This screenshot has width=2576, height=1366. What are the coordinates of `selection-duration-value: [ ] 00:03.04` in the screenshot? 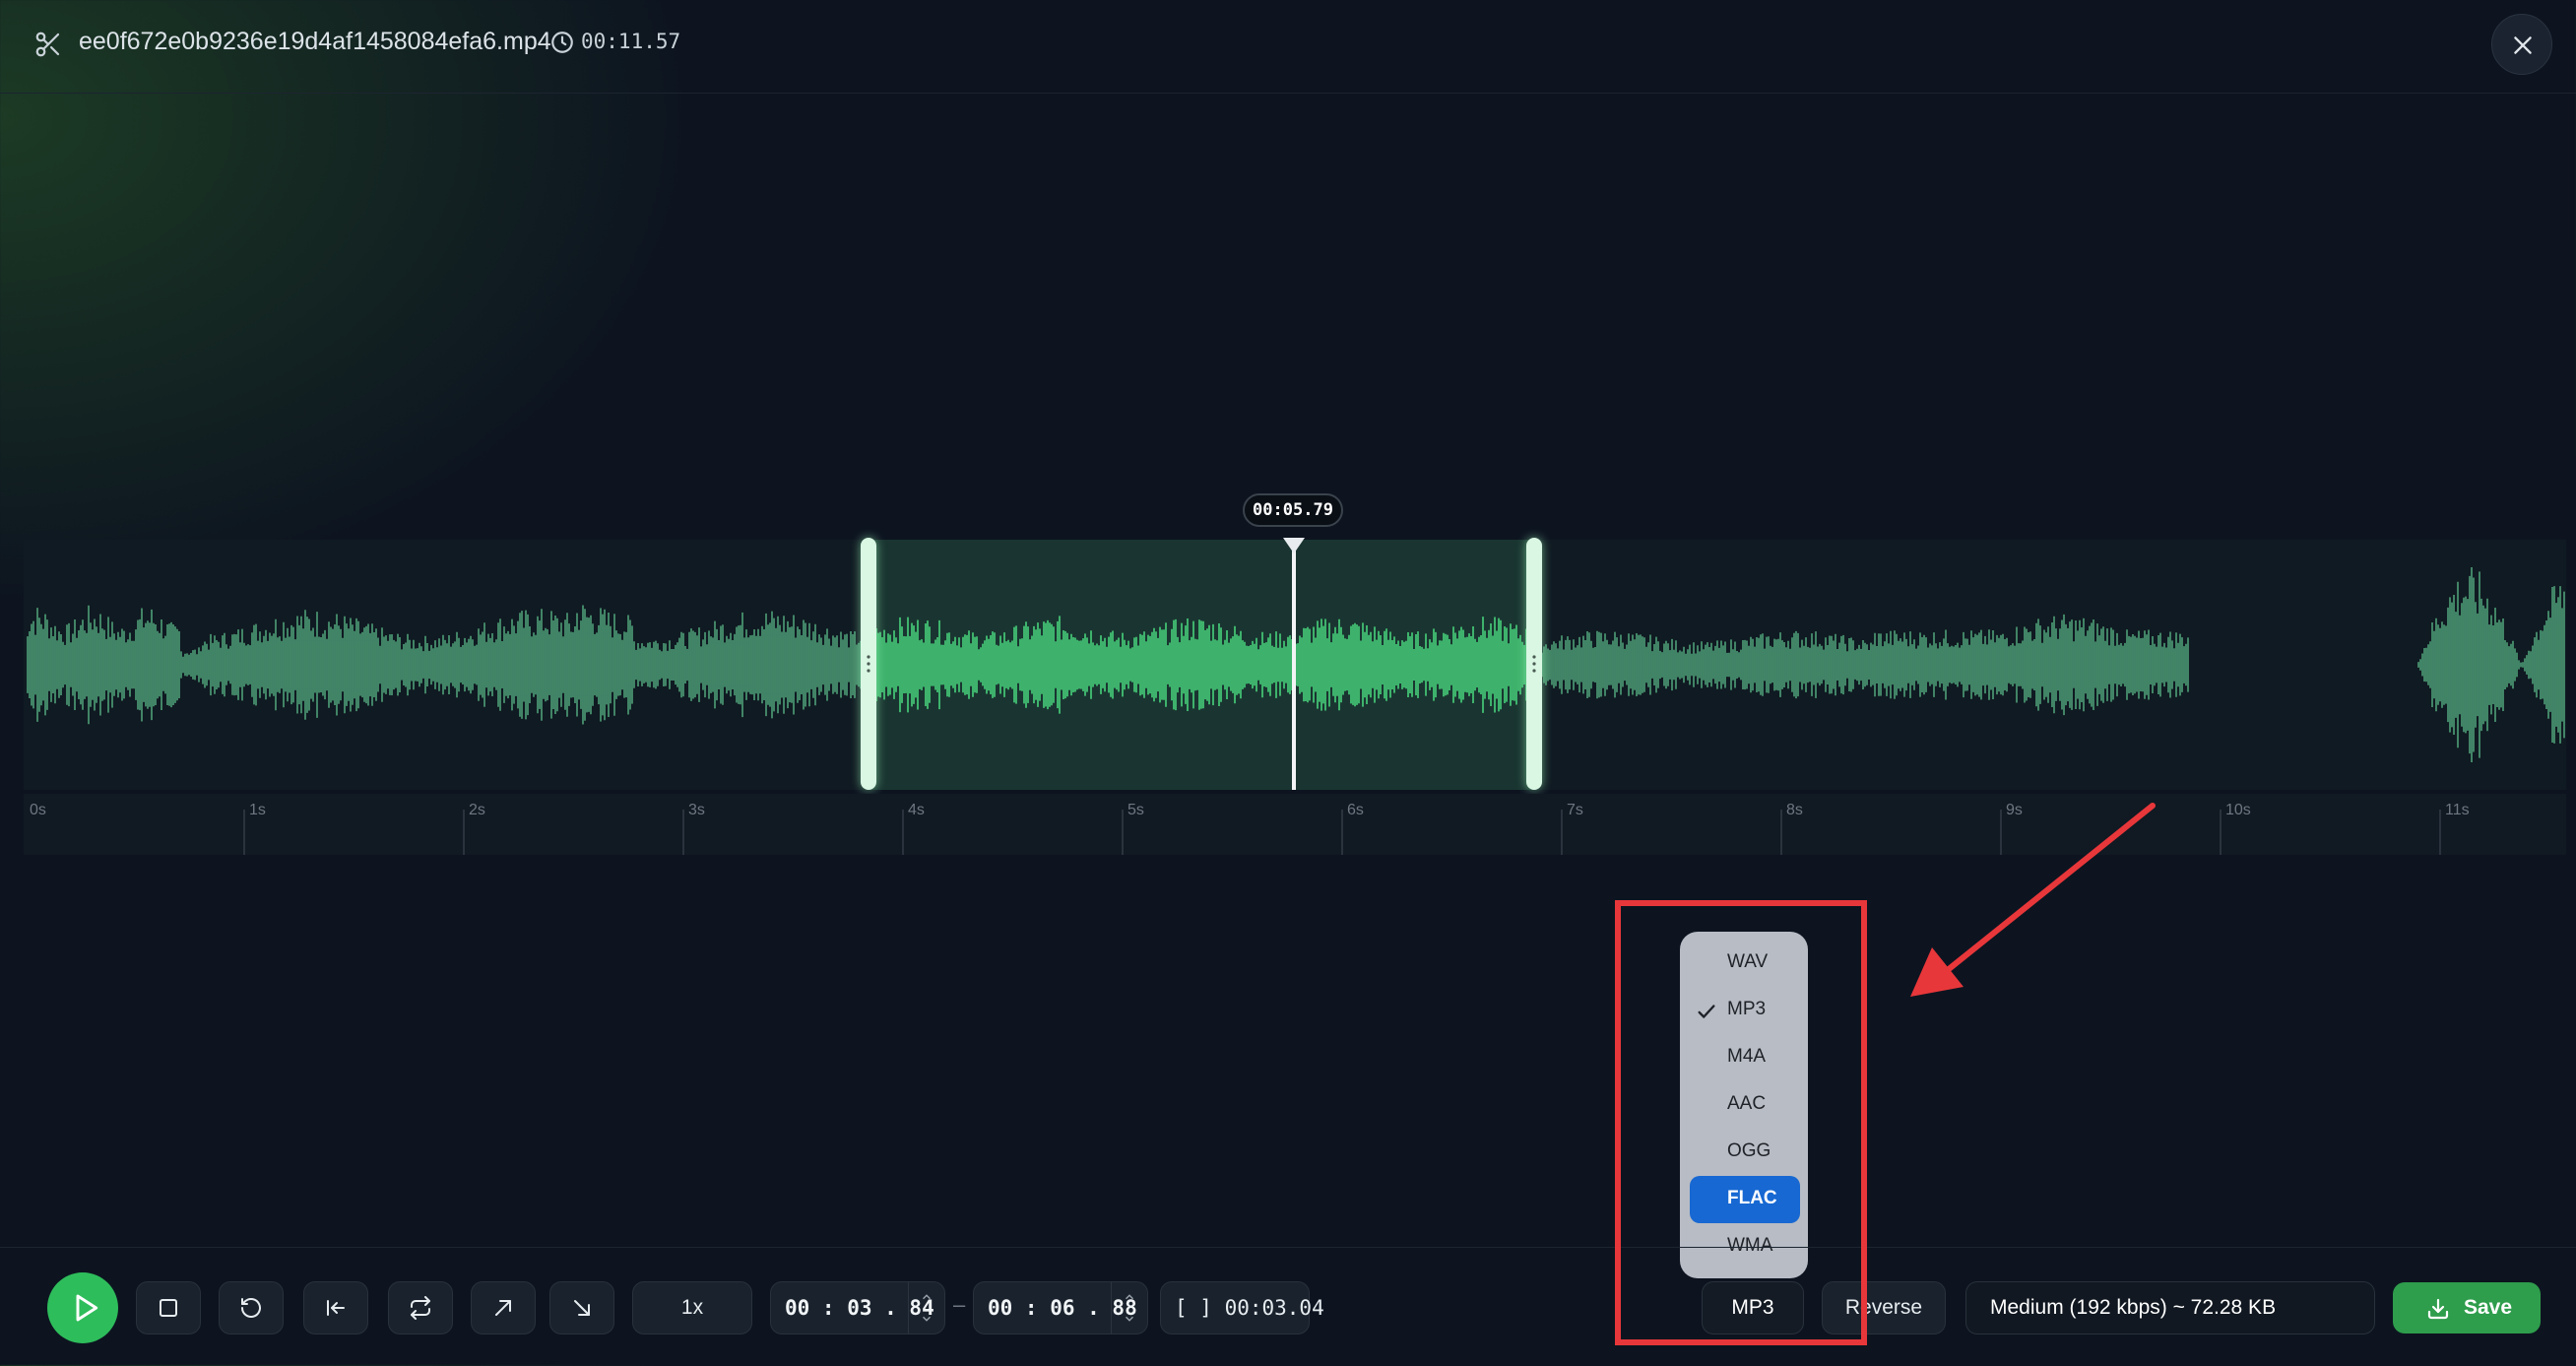 It's located at (1249, 1308).